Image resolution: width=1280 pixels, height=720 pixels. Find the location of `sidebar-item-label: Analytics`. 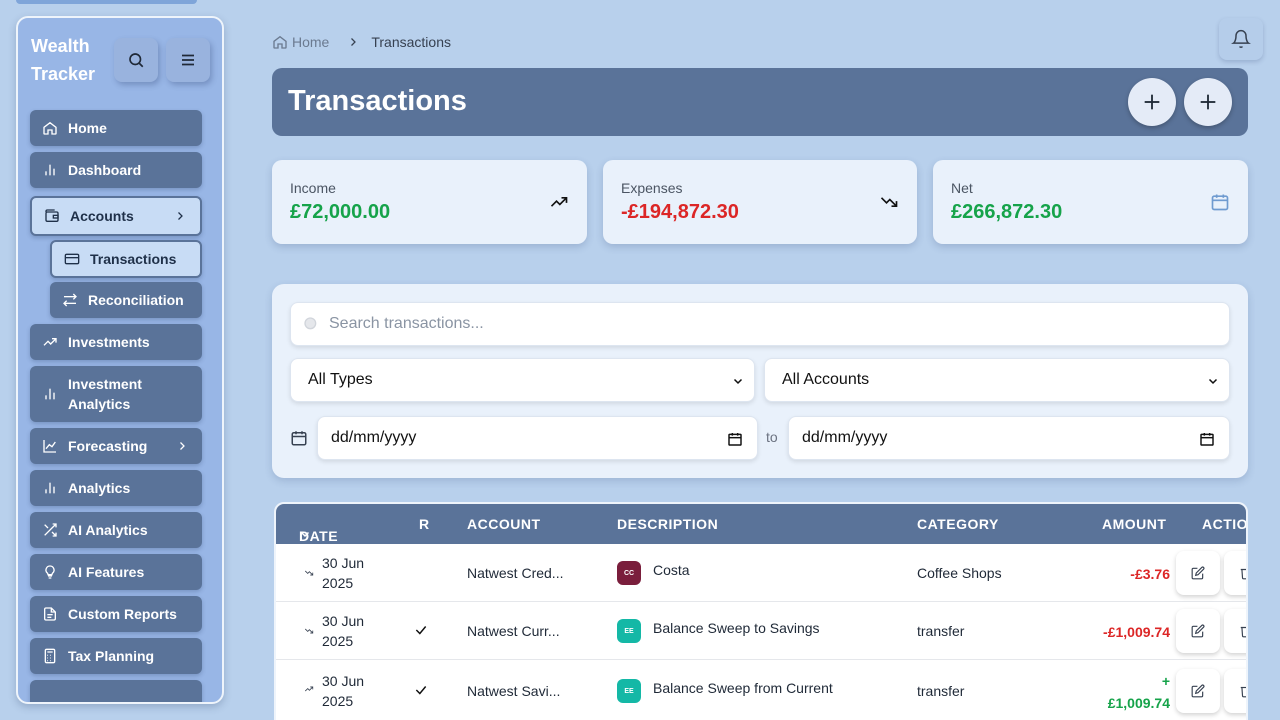

sidebar-item-label: Analytics is located at coordinates (99, 488).